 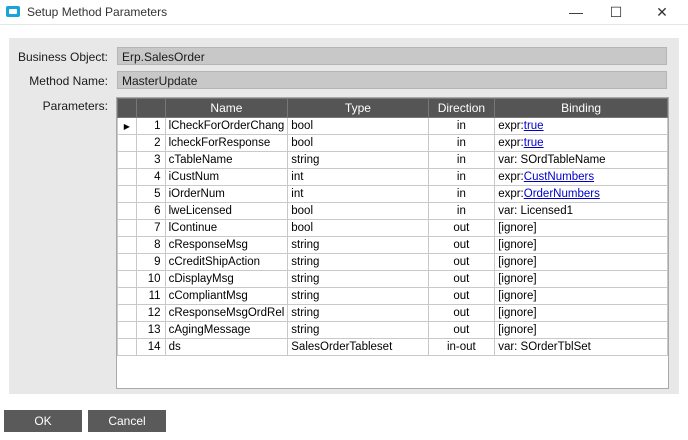 I want to click on binding-cell: expr:OrderNumbers, so click(x=581, y=194).